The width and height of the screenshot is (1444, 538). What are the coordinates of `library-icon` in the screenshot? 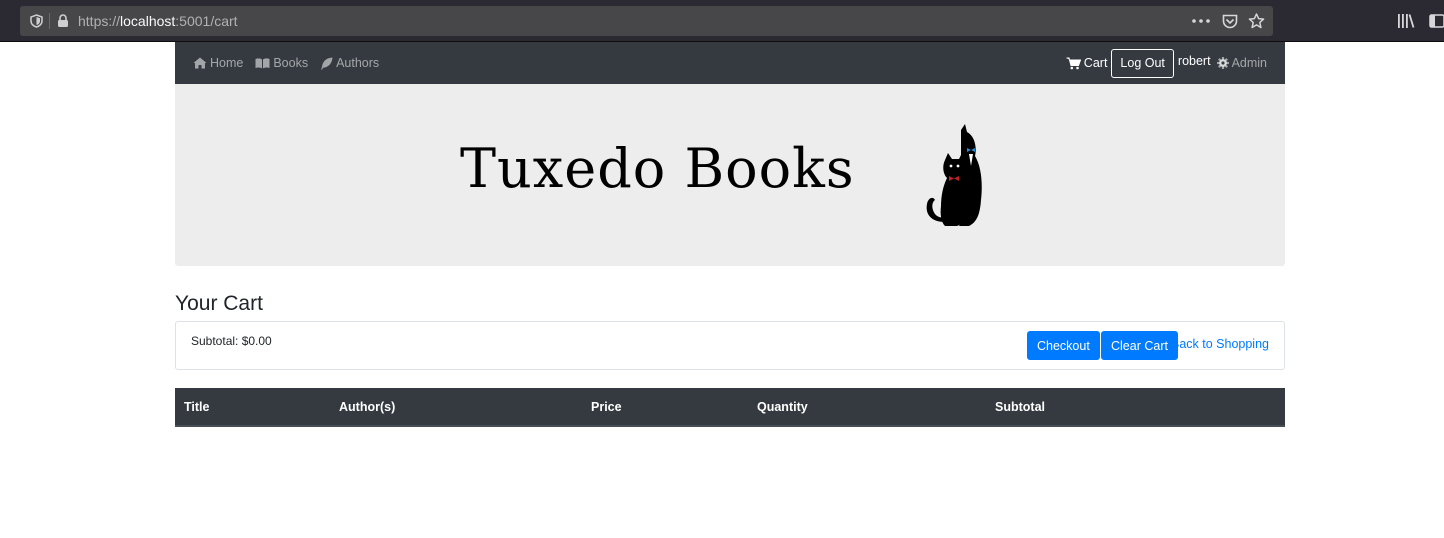 It's located at (1406, 21).